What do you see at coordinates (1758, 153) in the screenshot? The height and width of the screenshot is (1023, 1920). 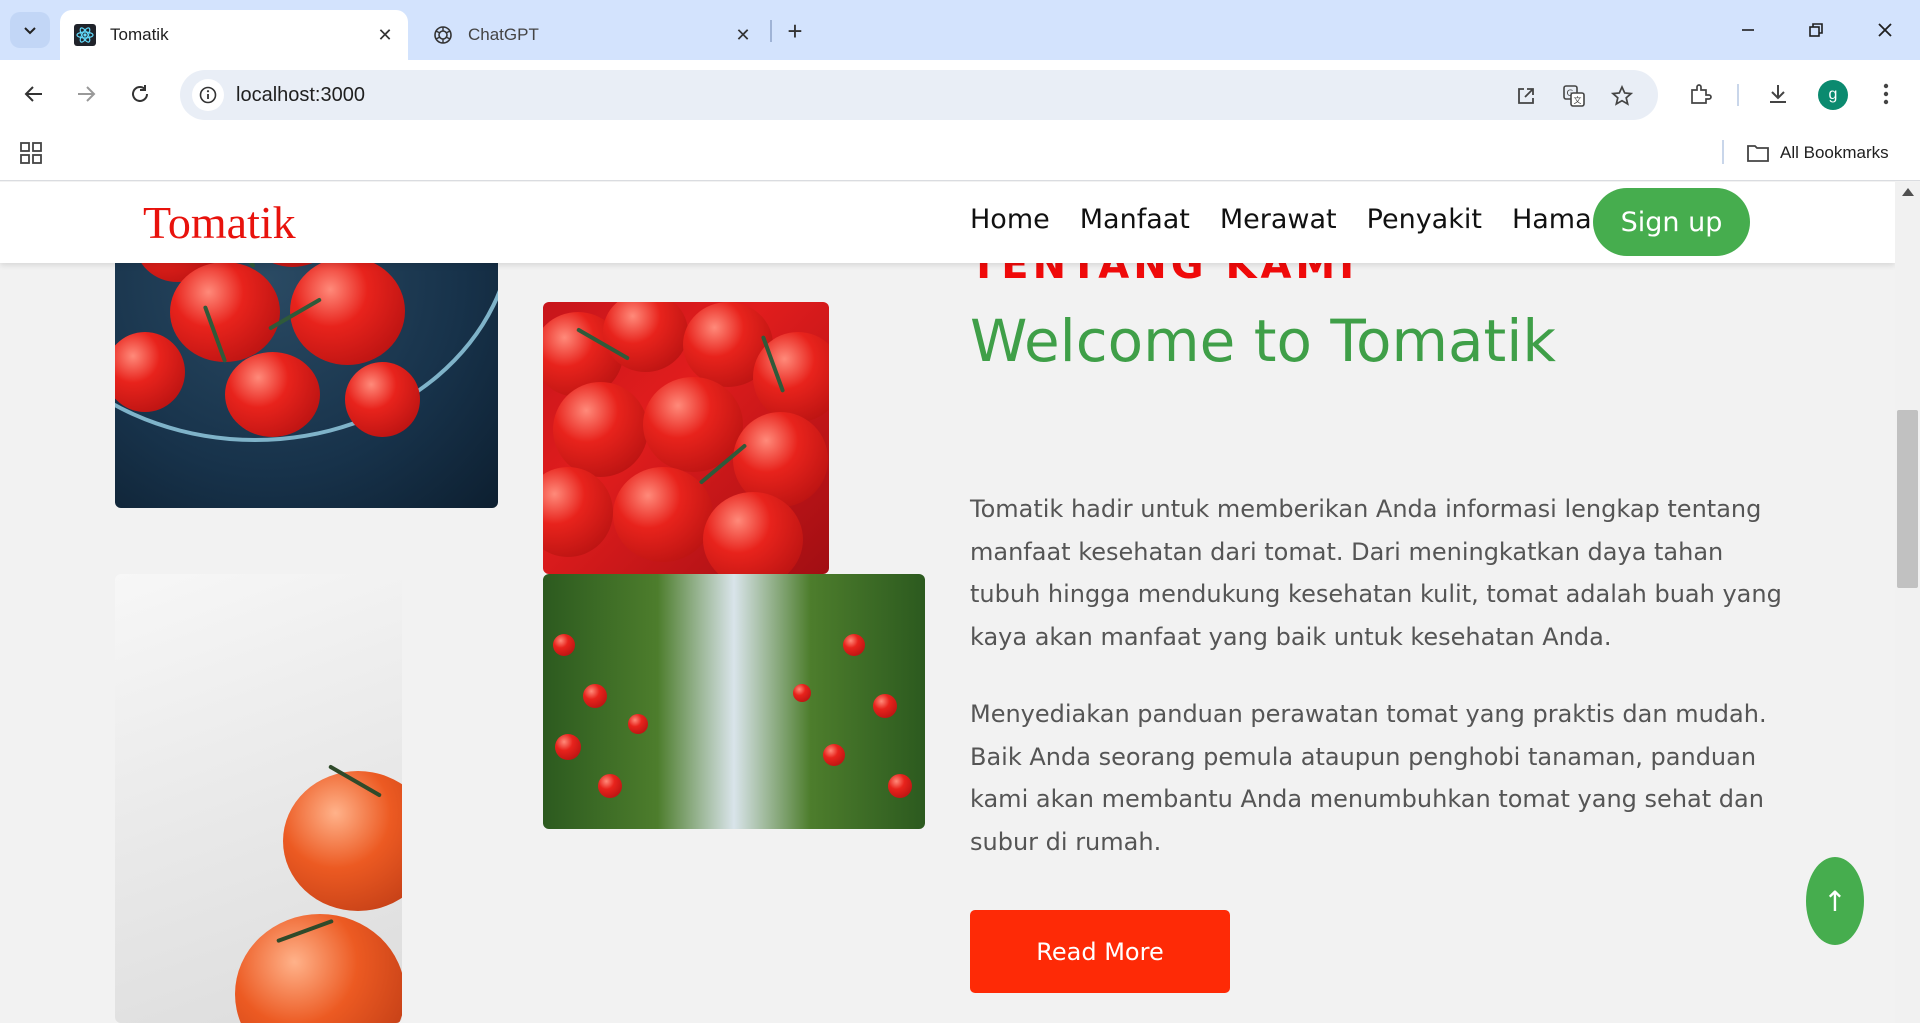 I see `folder-icon` at bounding box center [1758, 153].